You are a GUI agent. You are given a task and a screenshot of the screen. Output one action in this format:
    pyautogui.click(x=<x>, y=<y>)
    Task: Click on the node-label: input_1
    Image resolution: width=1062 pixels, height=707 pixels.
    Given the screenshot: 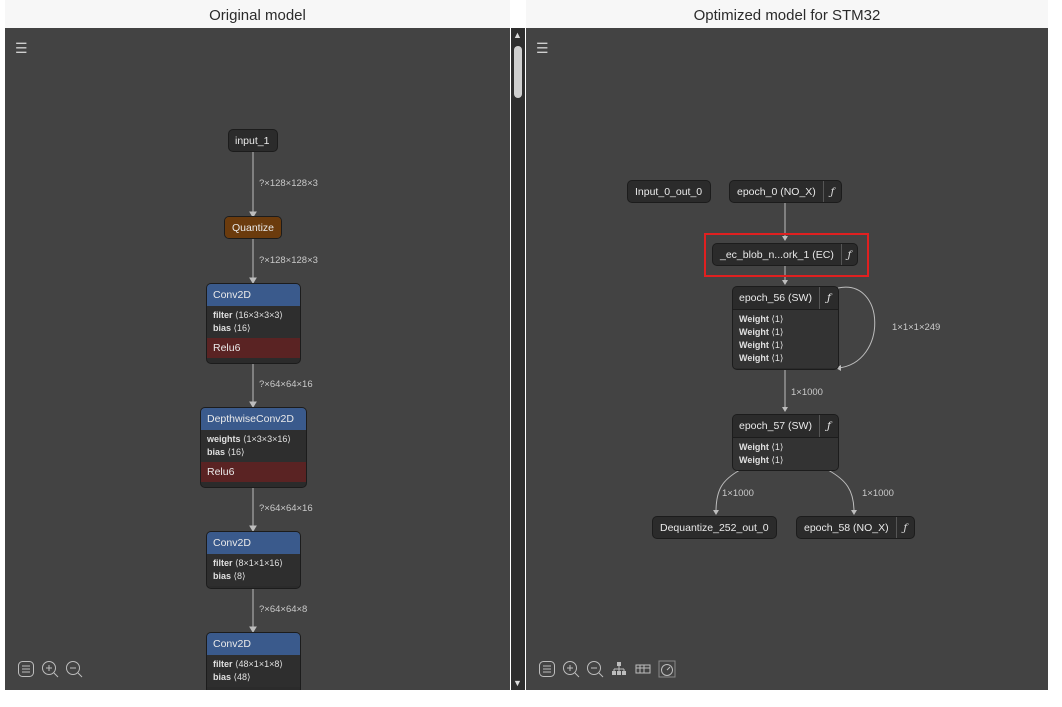 What is the action you would take?
    pyautogui.click(x=252, y=141)
    